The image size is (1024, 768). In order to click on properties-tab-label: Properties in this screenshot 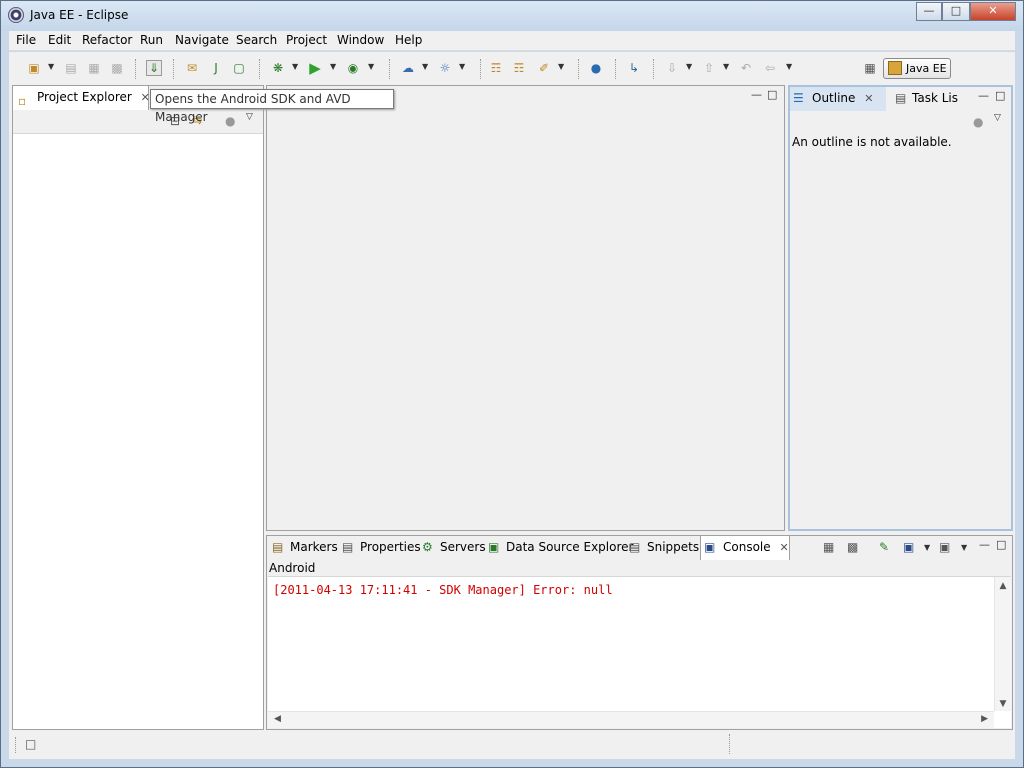, I will do `click(390, 547)`.